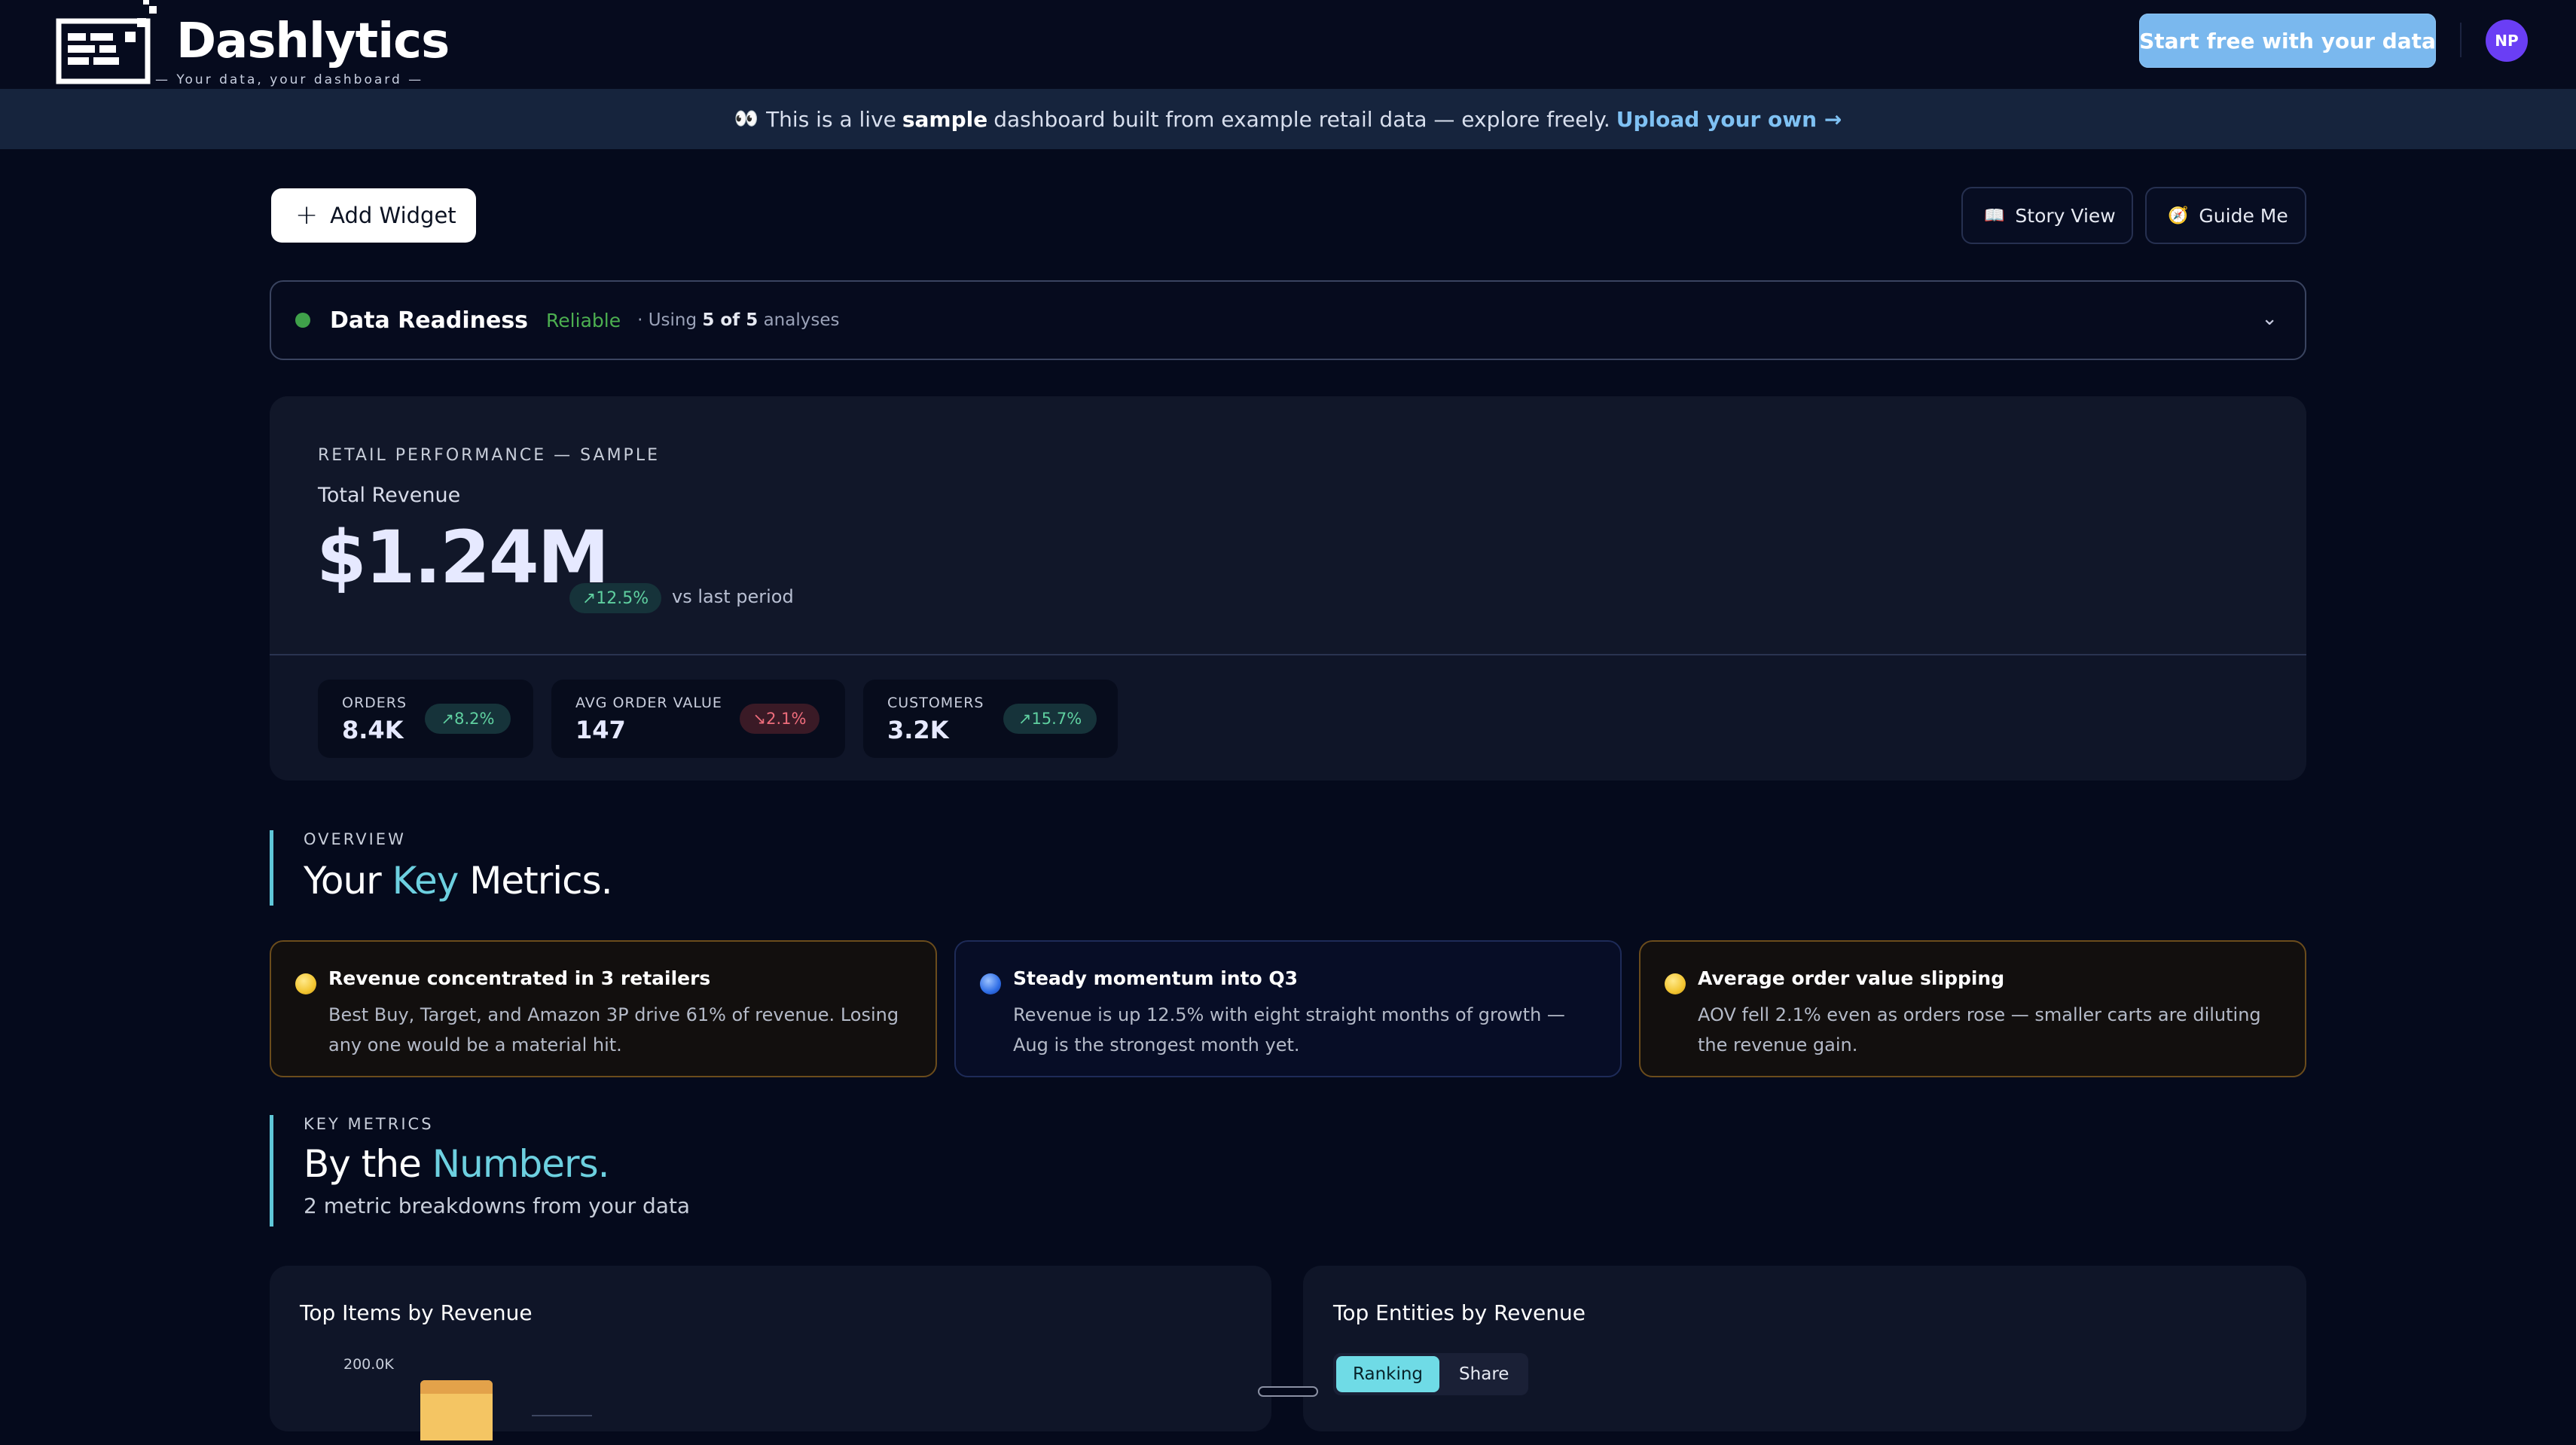 The width and height of the screenshot is (2576, 1445). What do you see at coordinates (355, 839) in the screenshot?
I see `overview-eyebrow: OVERVIEW` at bounding box center [355, 839].